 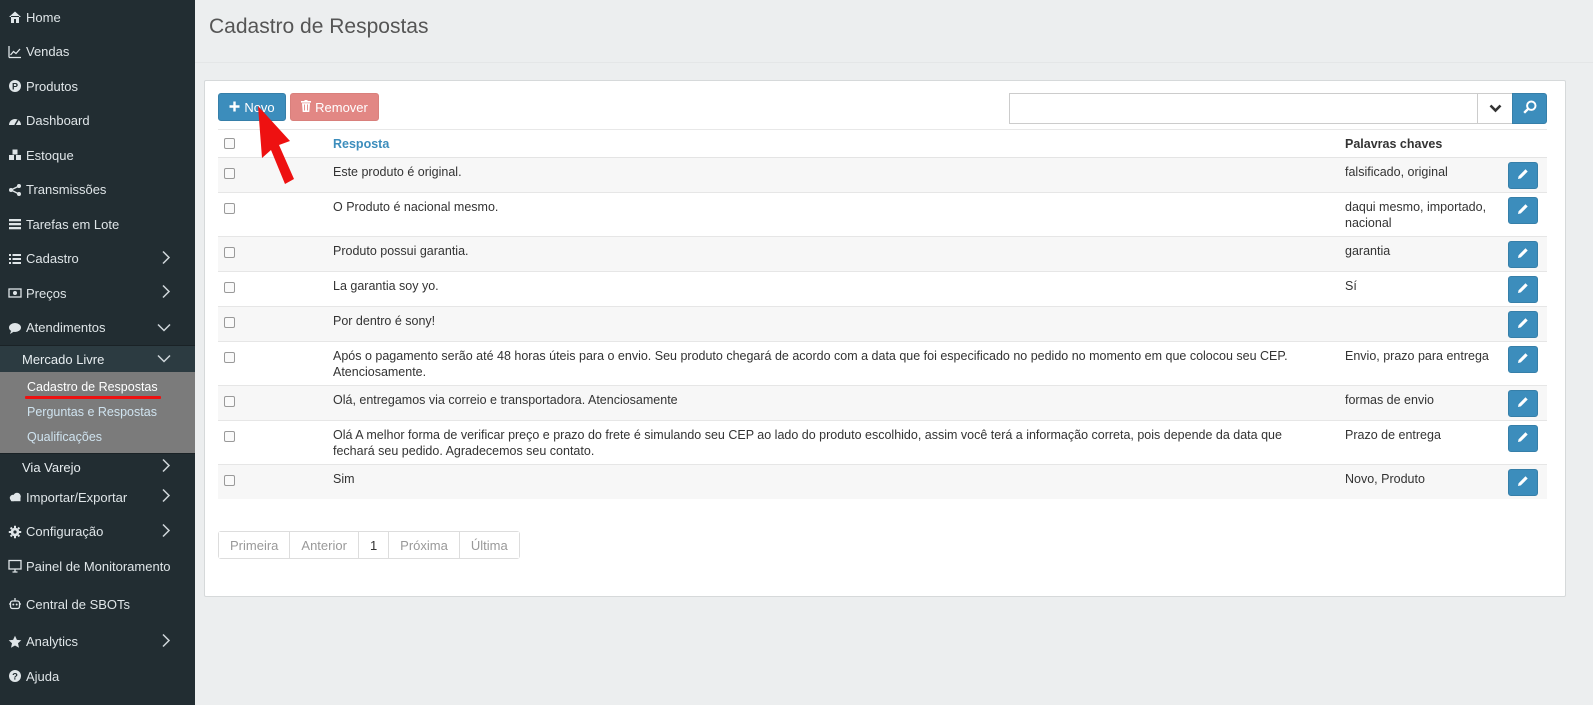 I want to click on palavras-chaves-cell: Envio, prazo para entrega, so click(x=1422, y=363).